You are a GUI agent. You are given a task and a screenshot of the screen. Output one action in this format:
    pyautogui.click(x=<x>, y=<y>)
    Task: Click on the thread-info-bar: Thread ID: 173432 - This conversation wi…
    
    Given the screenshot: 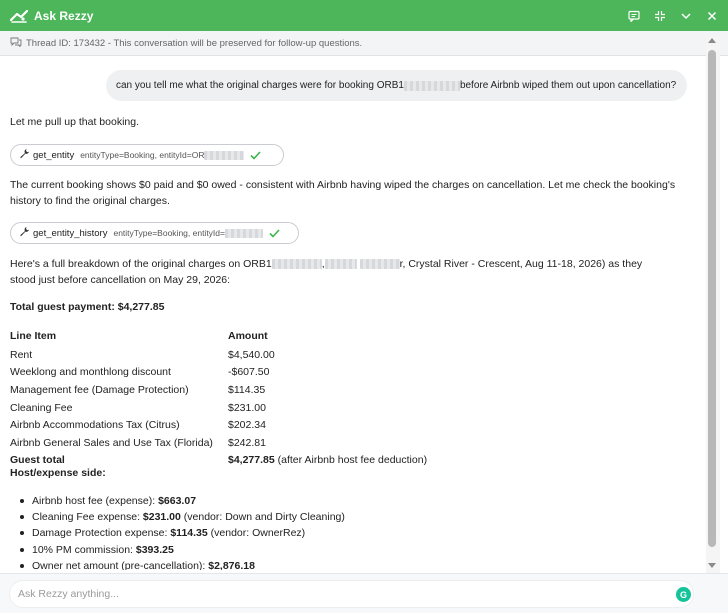 What is the action you would take?
    pyautogui.click(x=364, y=43)
    